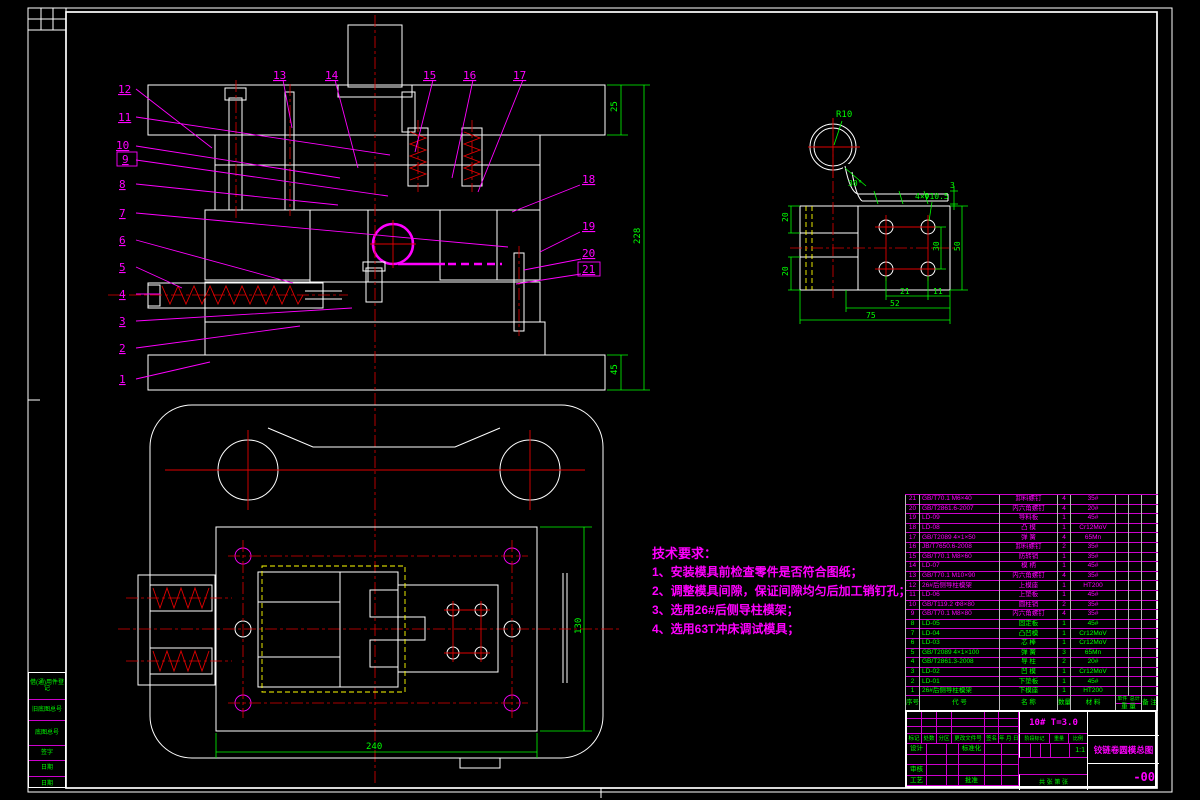 Image resolution: width=1200 pixels, height=800 pixels. Describe the element at coordinates (279, 75) in the screenshot. I see `callout-13: 13` at that location.